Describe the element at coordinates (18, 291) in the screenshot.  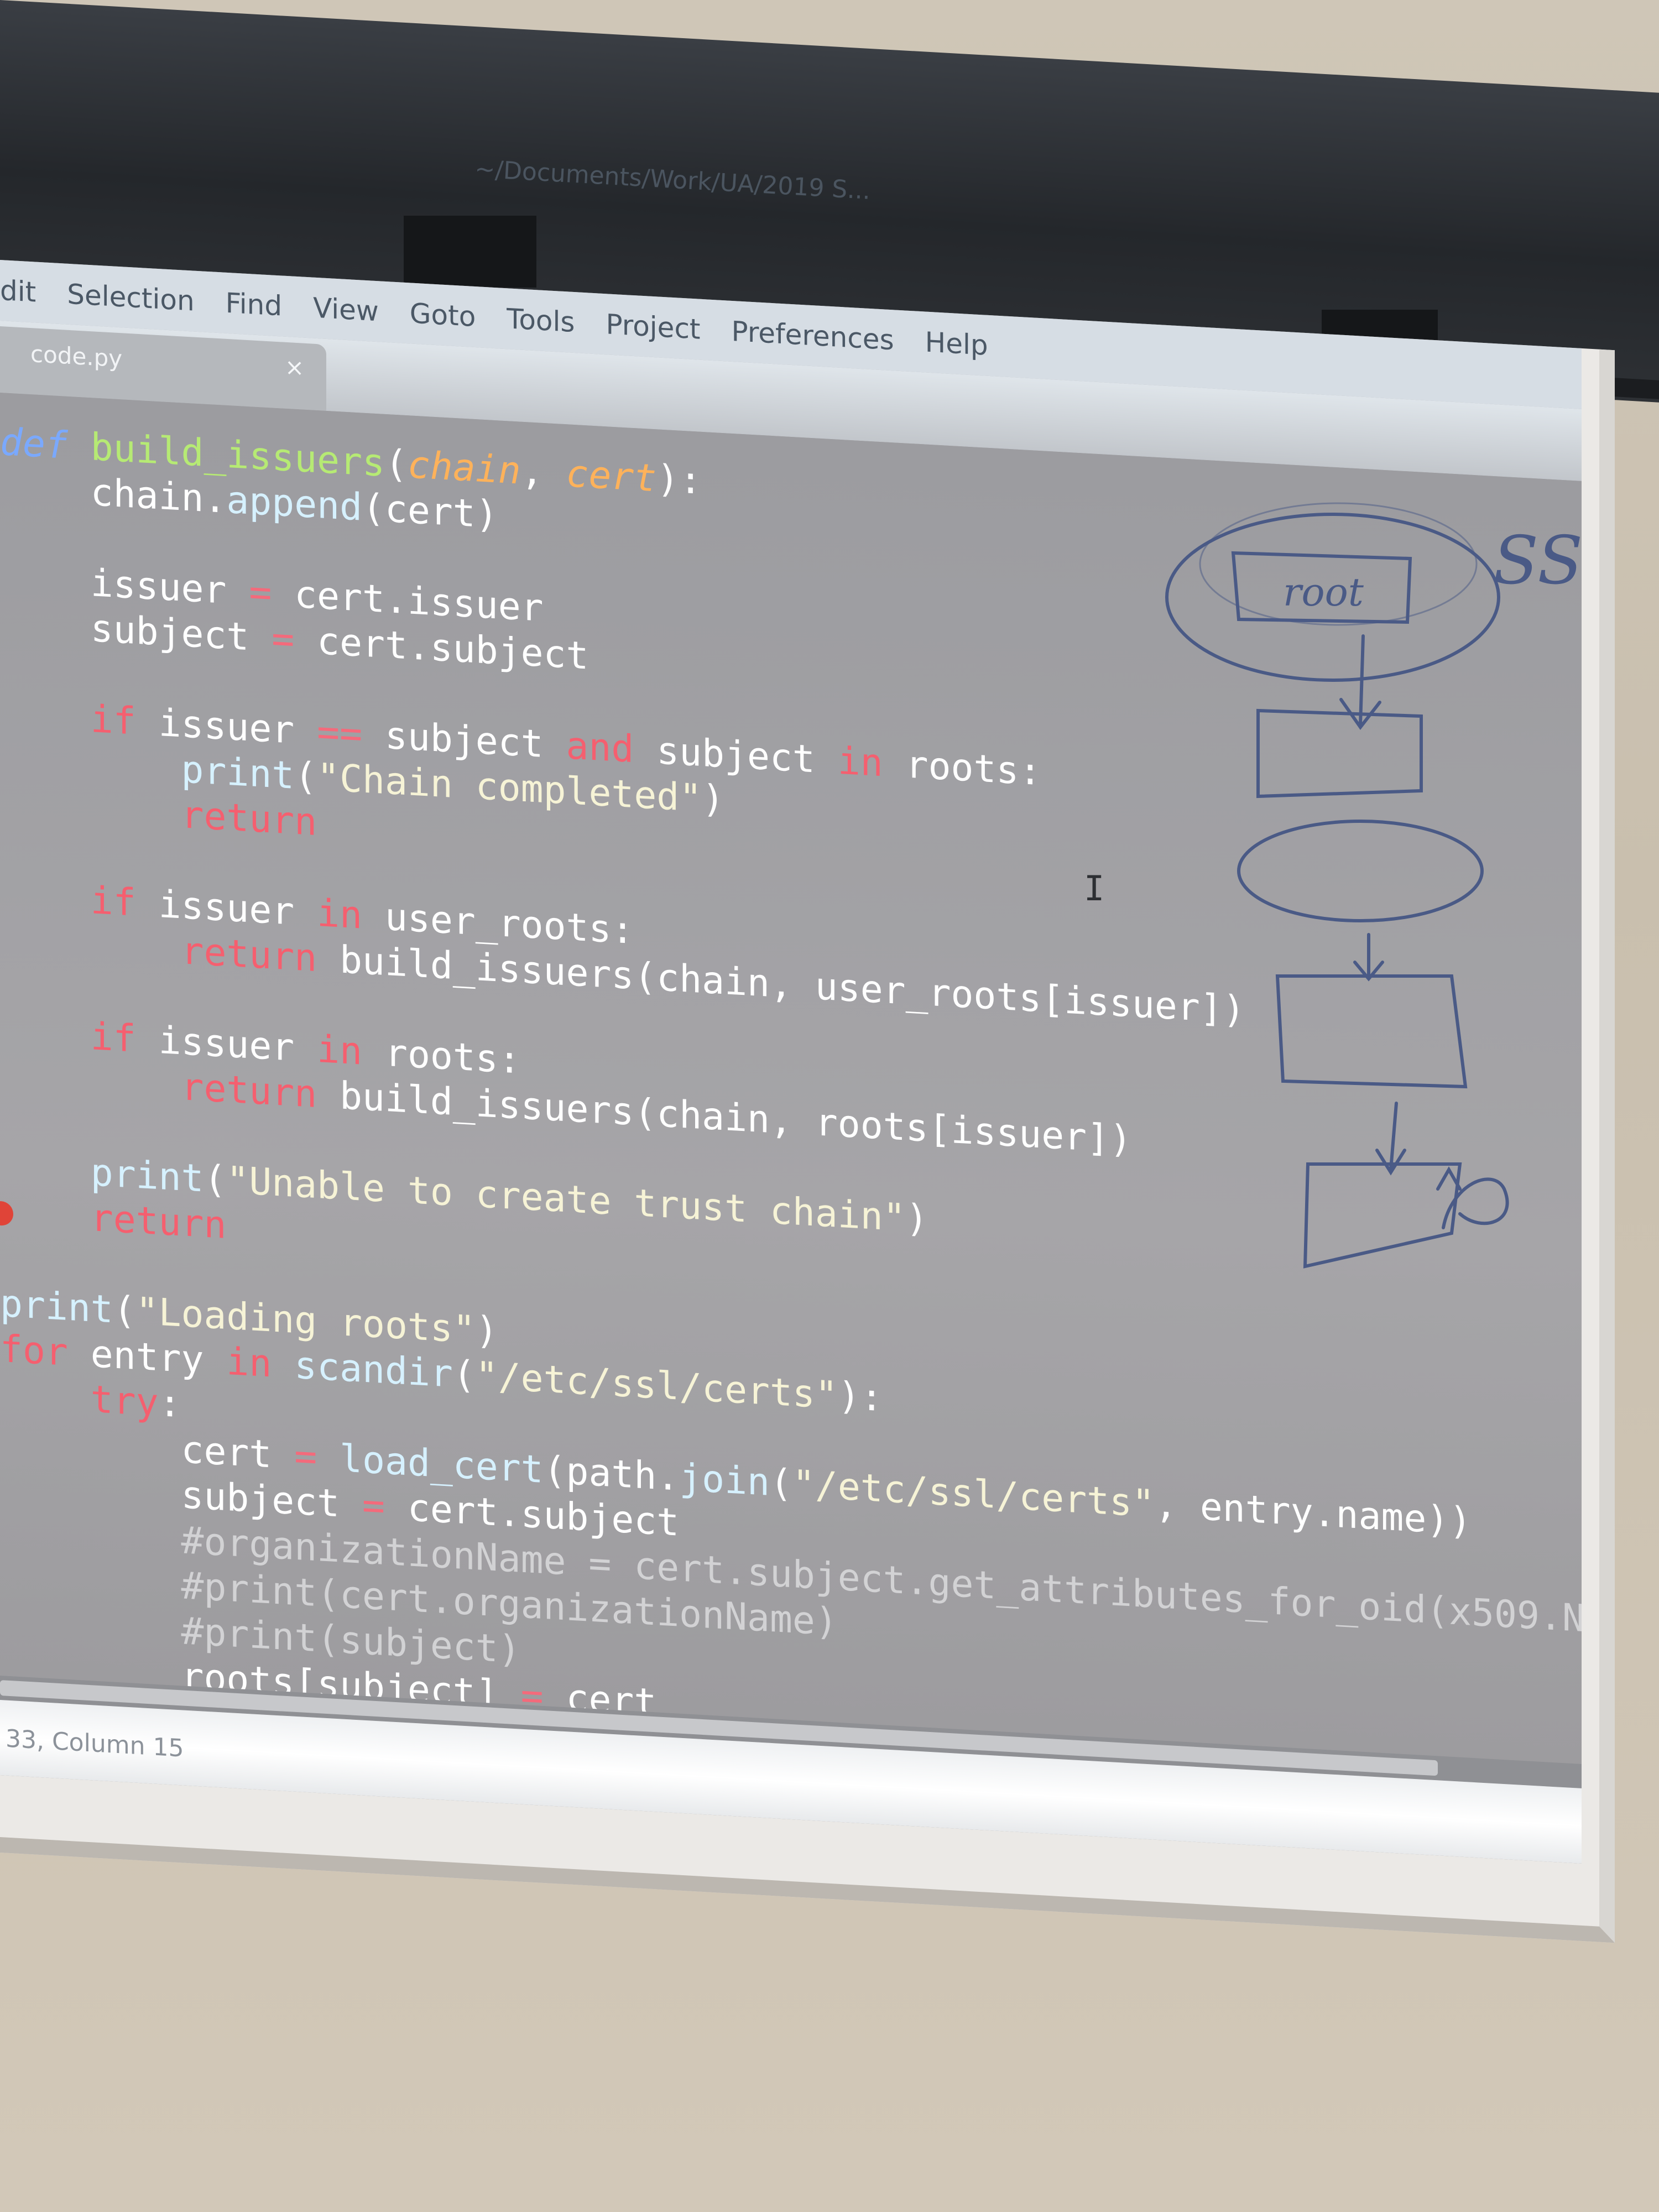
I see `menu-edit: dit` at that location.